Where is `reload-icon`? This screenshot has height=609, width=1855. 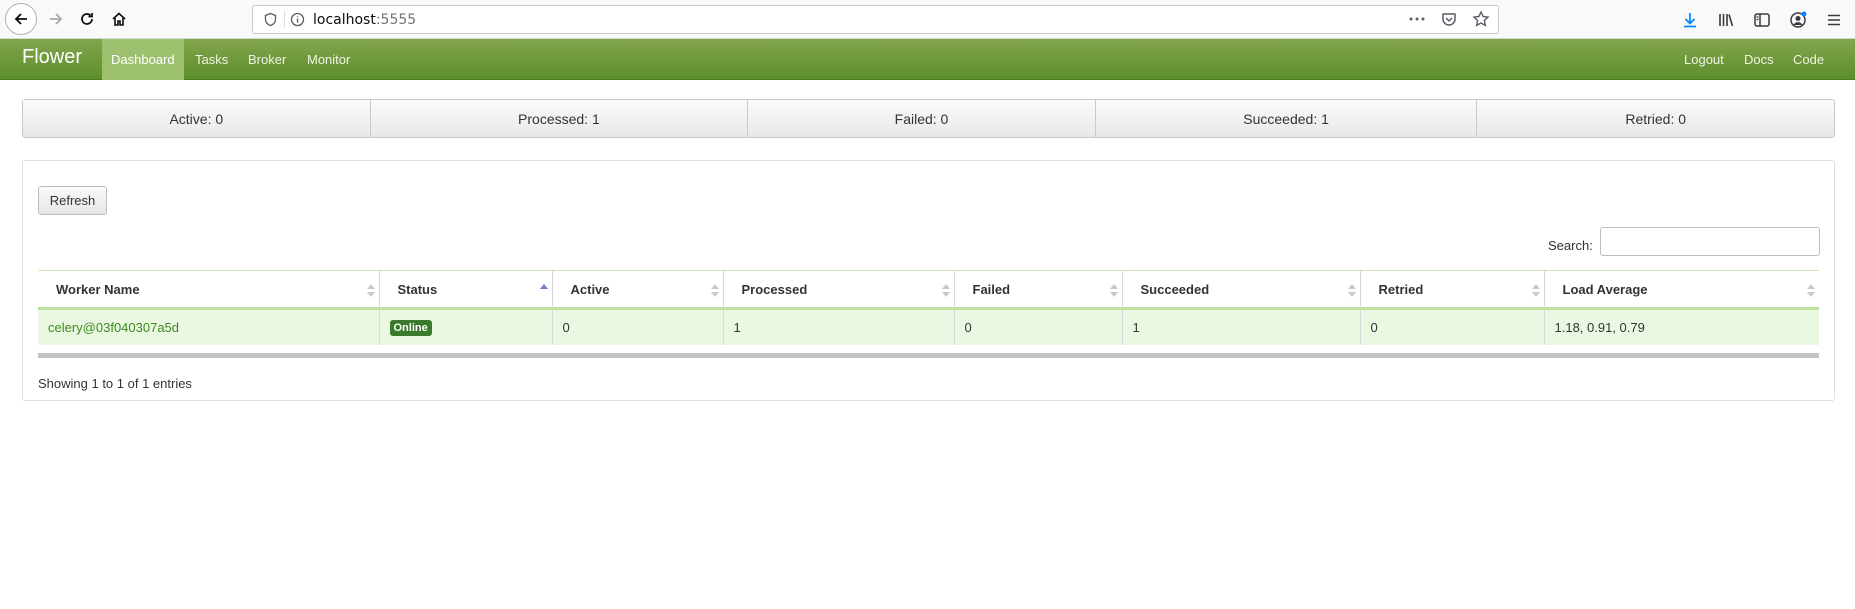 reload-icon is located at coordinates (87, 19).